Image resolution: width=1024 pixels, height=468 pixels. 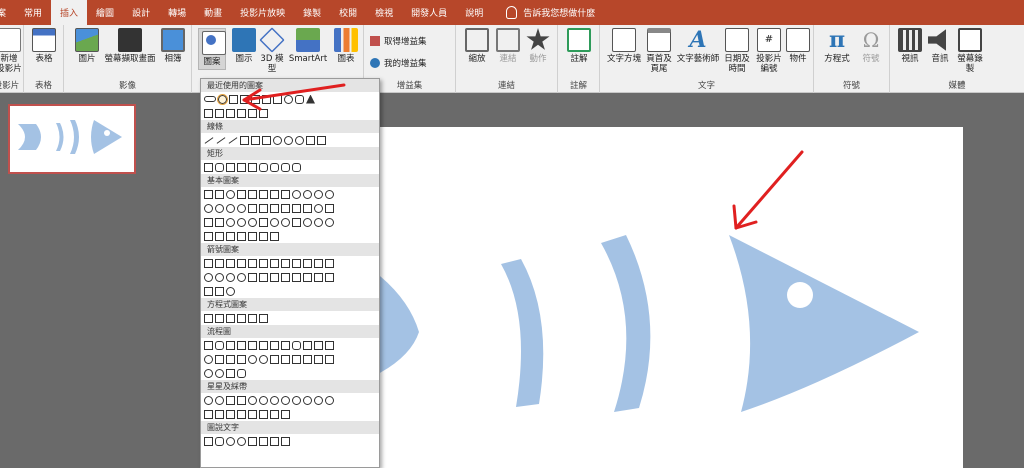 I want to click on basic-half-frame-shape, so click(x=274, y=208).